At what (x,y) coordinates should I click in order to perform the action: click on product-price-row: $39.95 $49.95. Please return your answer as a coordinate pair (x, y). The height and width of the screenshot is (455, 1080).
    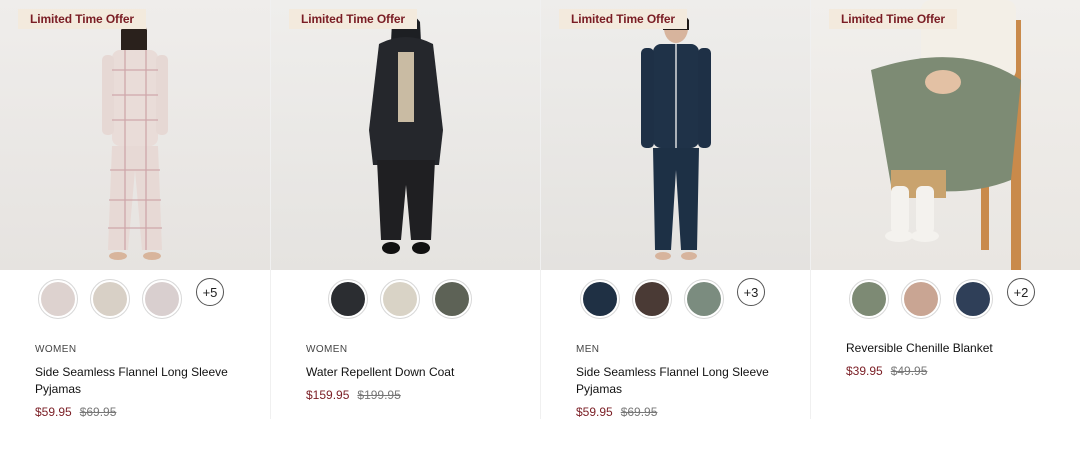
    Looking at the image, I should click on (963, 371).